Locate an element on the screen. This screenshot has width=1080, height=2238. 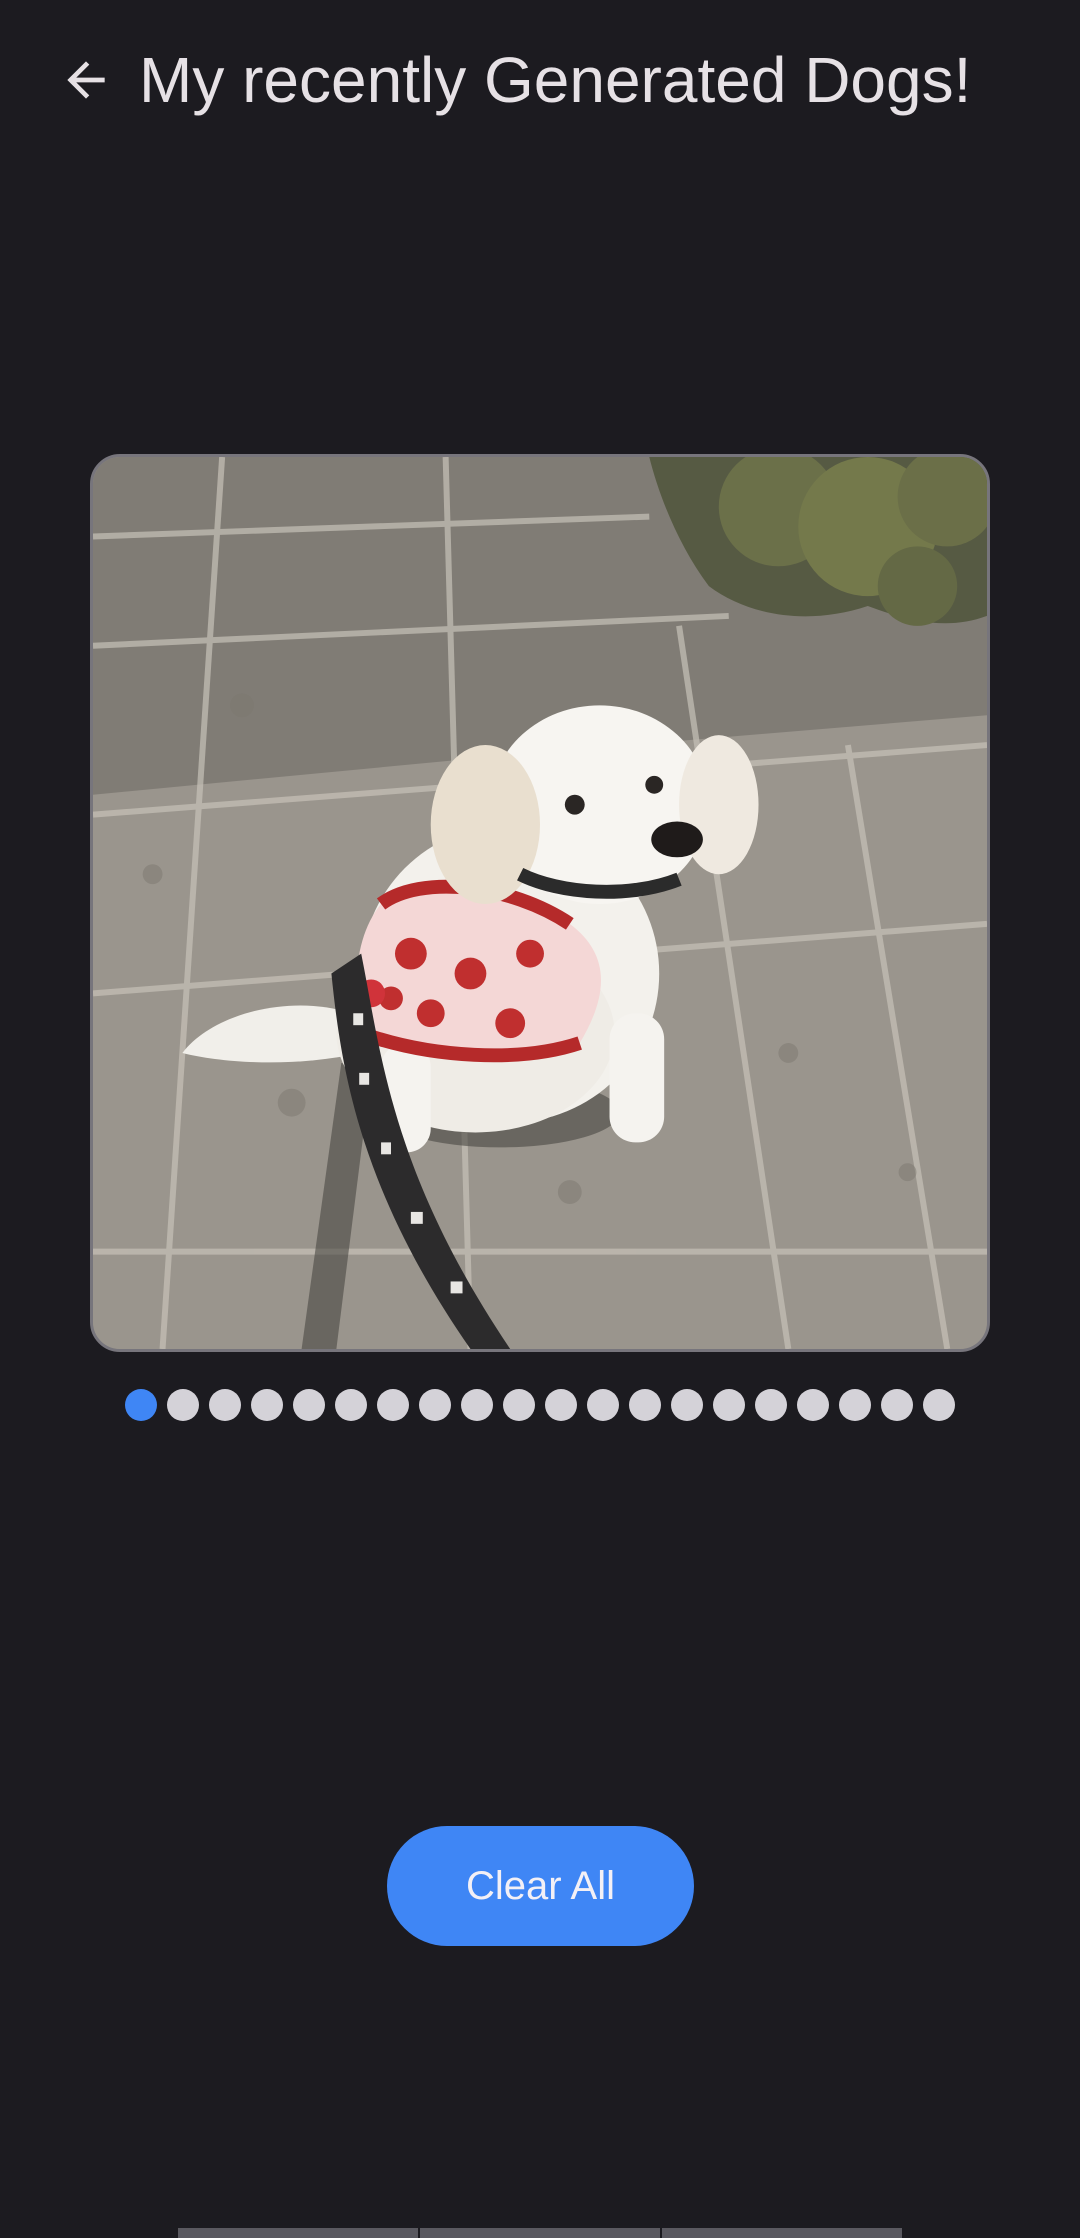
back-button is located at coordinates (86, 80).